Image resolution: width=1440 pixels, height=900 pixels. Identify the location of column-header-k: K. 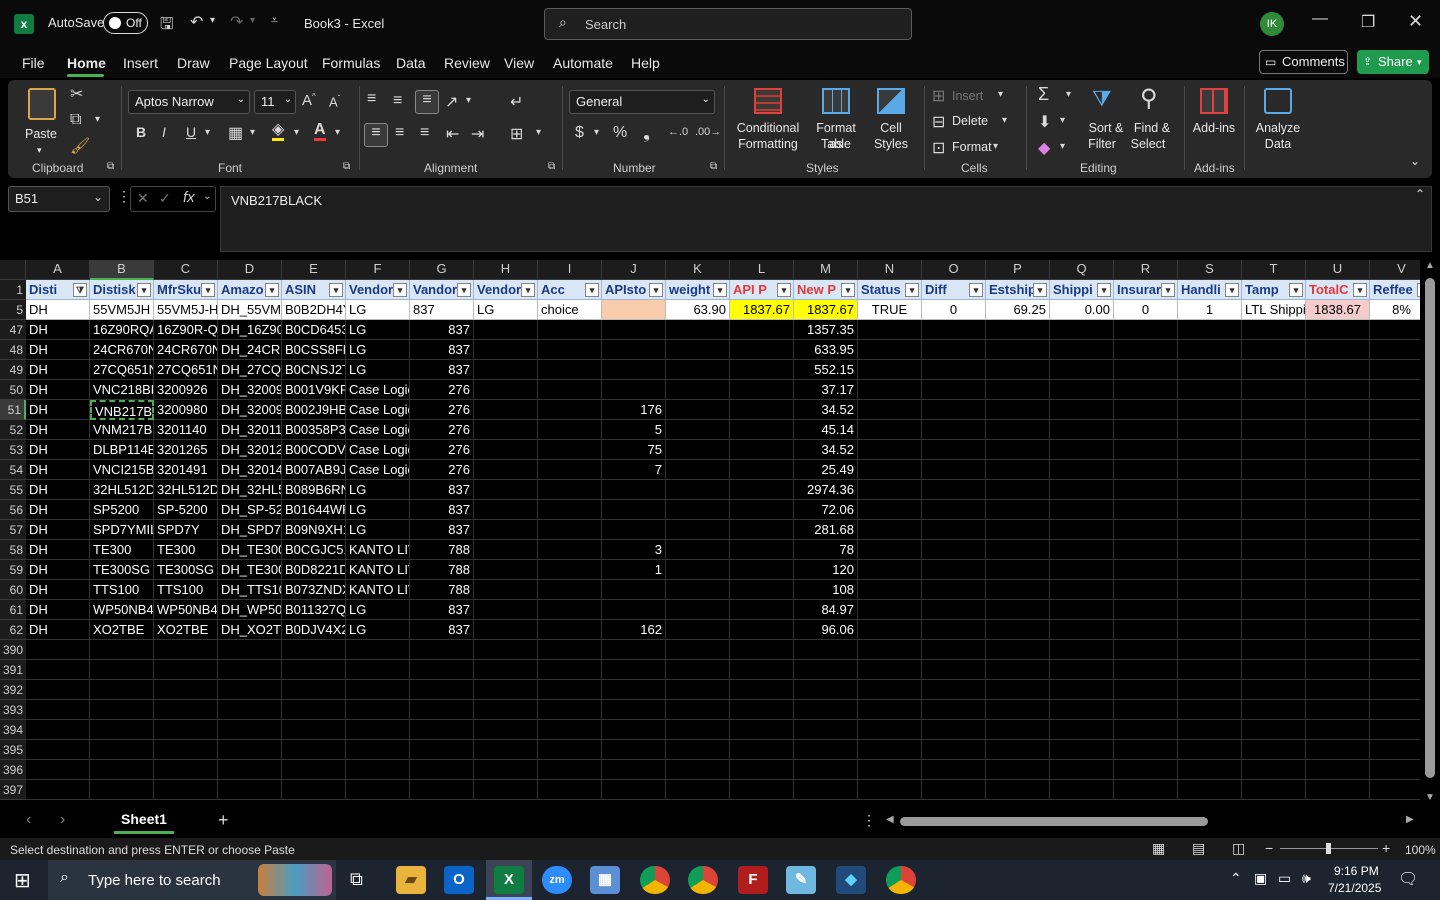
(698, 270).